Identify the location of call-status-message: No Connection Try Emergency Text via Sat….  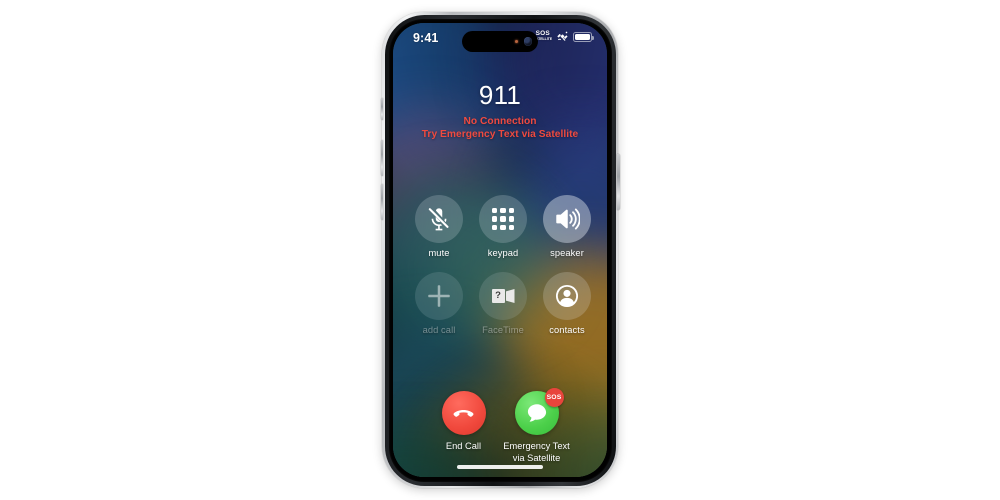
(500, 128).